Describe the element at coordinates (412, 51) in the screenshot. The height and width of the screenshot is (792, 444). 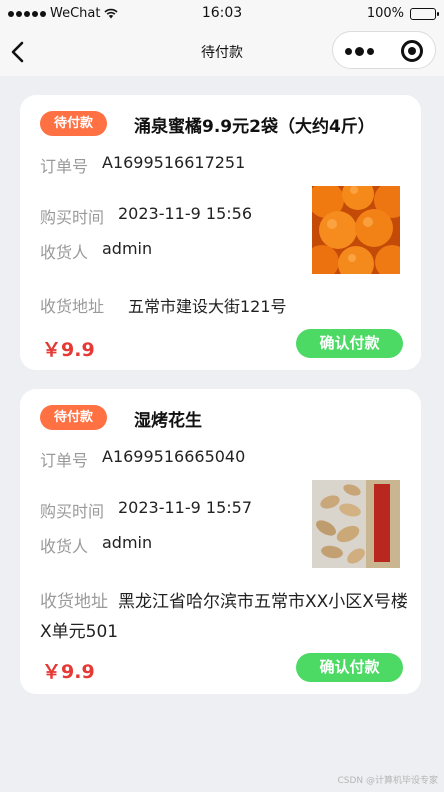
I see `close-mini-program-icon` at that location.